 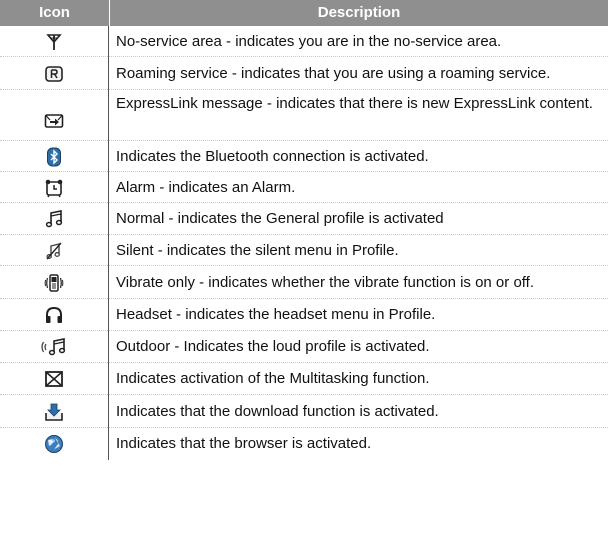 I want to click on multitasking-envelope-icon, so click(x=54, y=379).